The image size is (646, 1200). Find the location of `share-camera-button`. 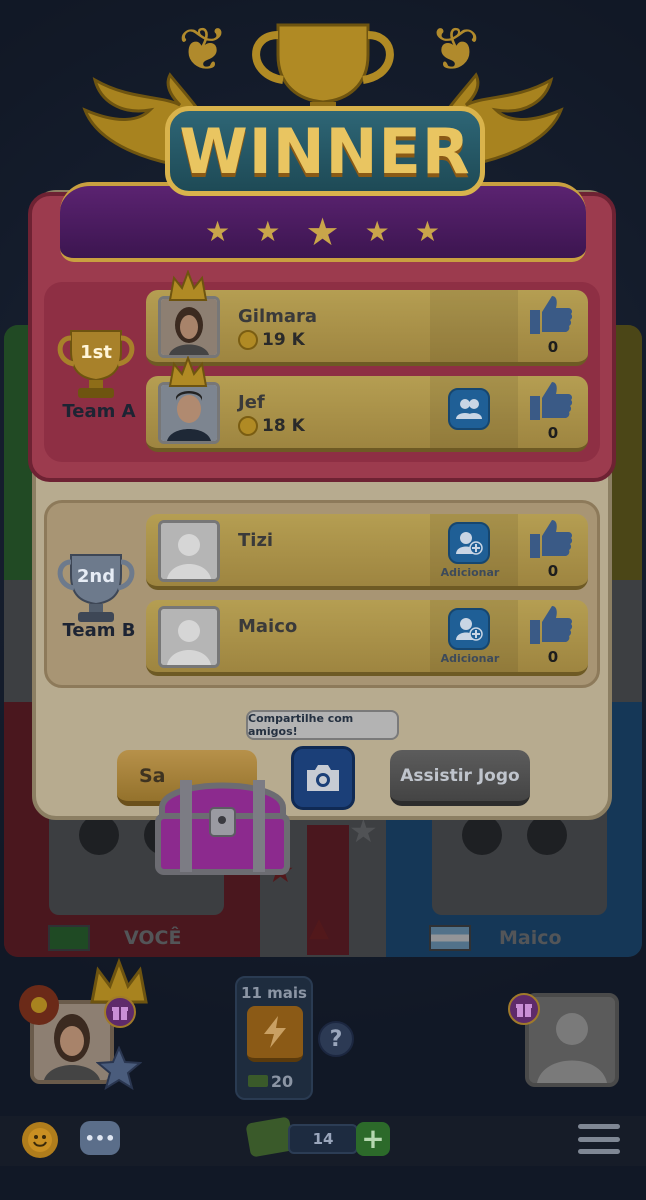

share-camera-button is located at coordinates (323, 778).